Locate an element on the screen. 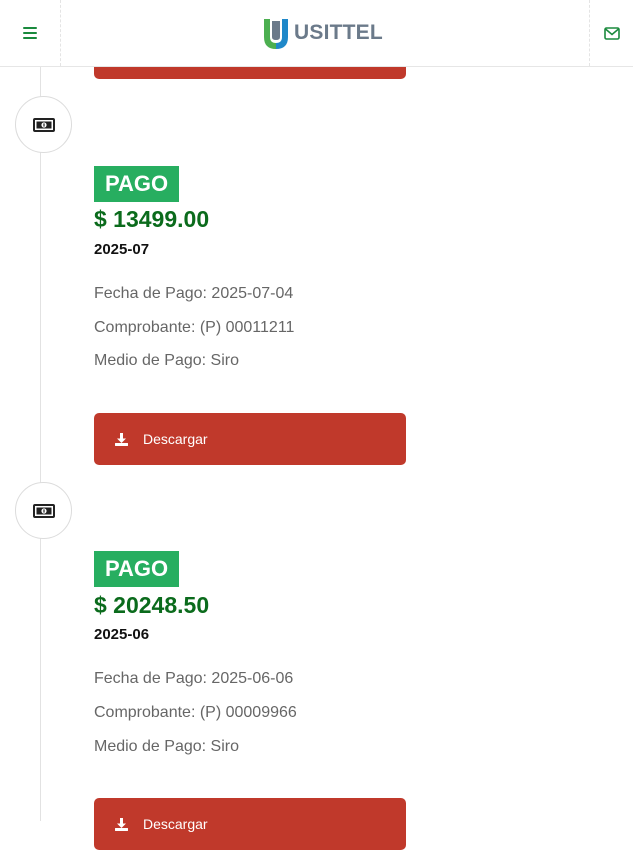 Image resolution: width=633 pixels, height=861 pixels. payment-date: Fecha de Pago: 2025-06-06 is located at coordinates (194, 678).